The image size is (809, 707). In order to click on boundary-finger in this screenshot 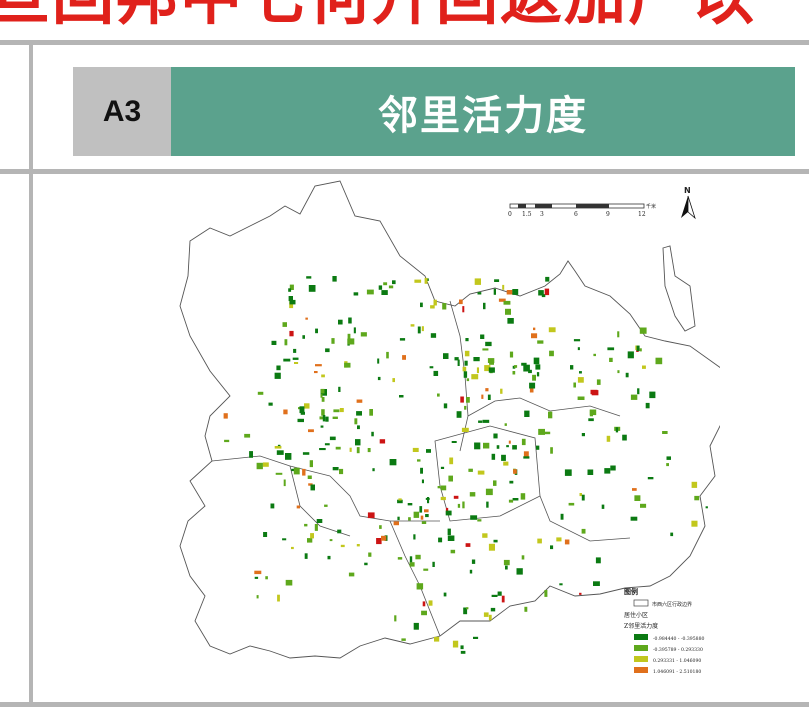, I will do `click(679, 288)`.